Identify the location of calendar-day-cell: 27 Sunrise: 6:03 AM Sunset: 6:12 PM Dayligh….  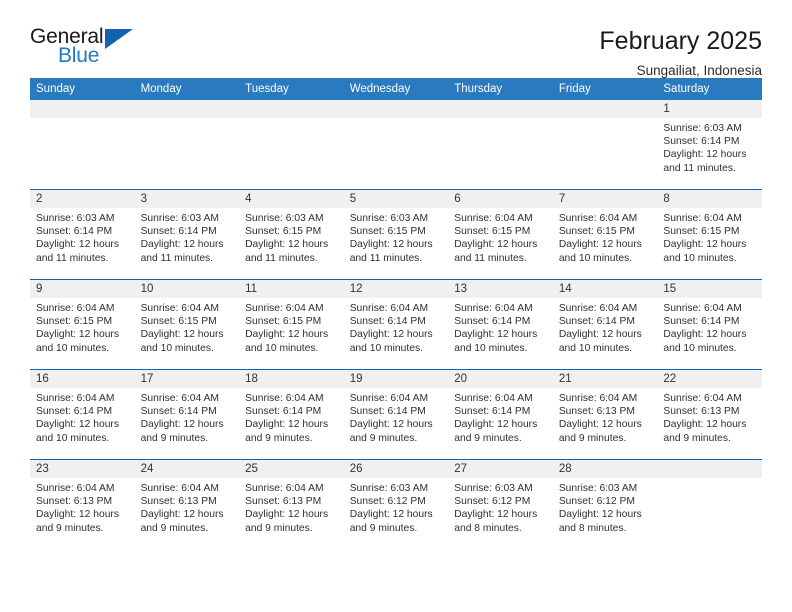
(500, 504).